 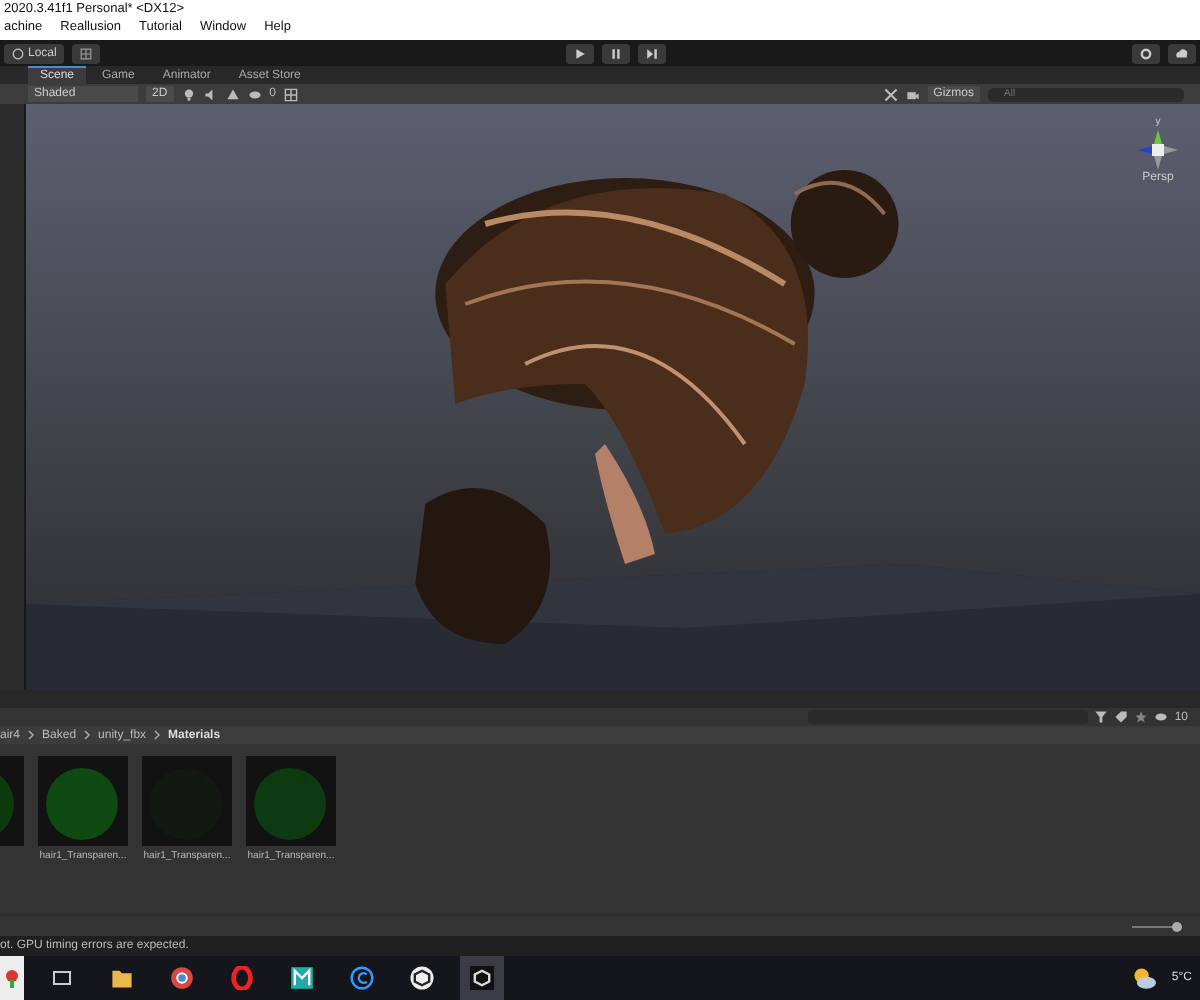 I want to click on step-icon, so click(x=652, y=53).